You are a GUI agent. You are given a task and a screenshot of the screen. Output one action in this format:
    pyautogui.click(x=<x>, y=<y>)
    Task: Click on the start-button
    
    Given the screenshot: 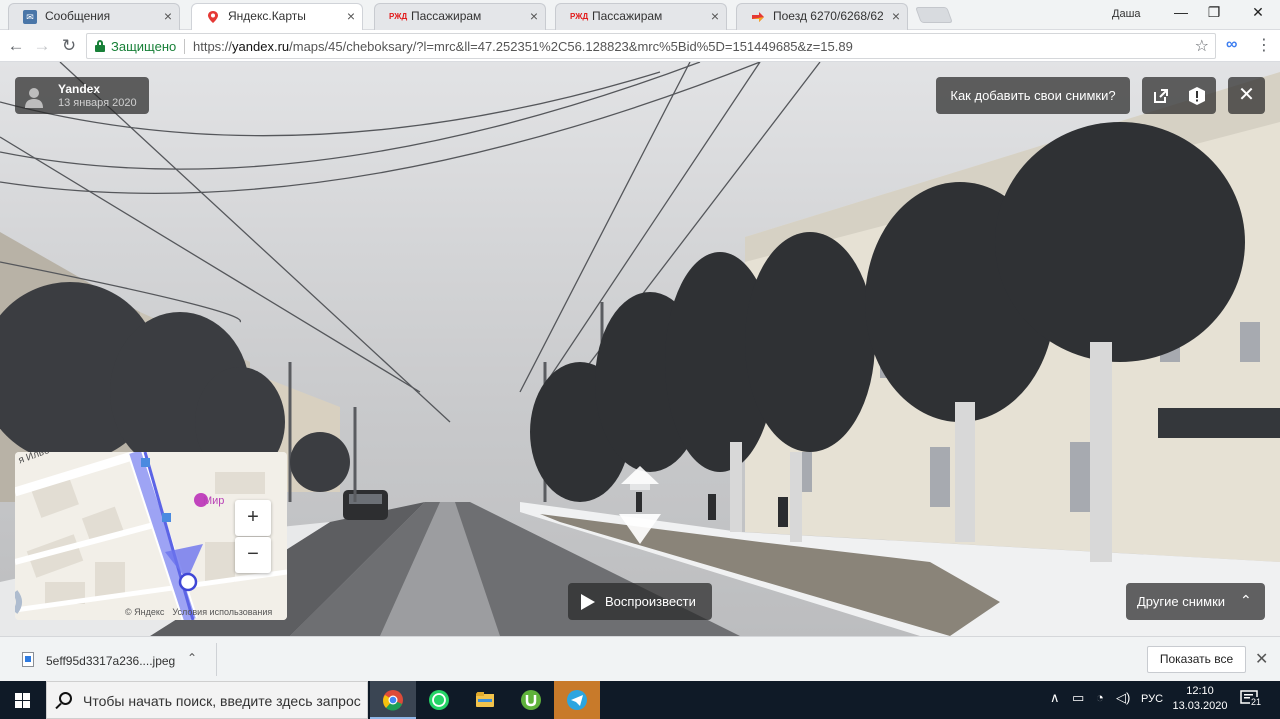 What is the action you would take?
    pyautogui.click(x=23, y=700)
    